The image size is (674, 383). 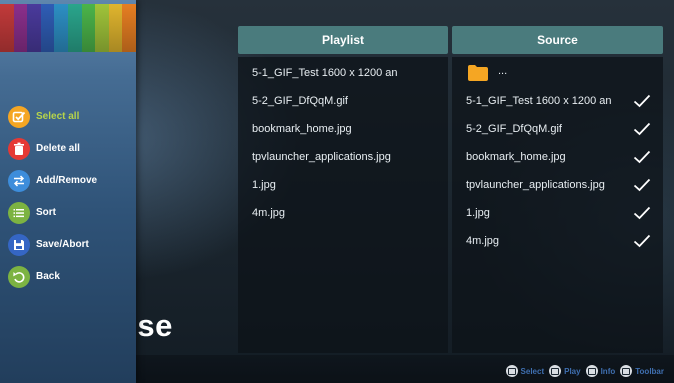 What do you see at coordinates (343, 40) in the screenshot?
I see `playlist-header: Playlist` at bounding box center [343, 40].